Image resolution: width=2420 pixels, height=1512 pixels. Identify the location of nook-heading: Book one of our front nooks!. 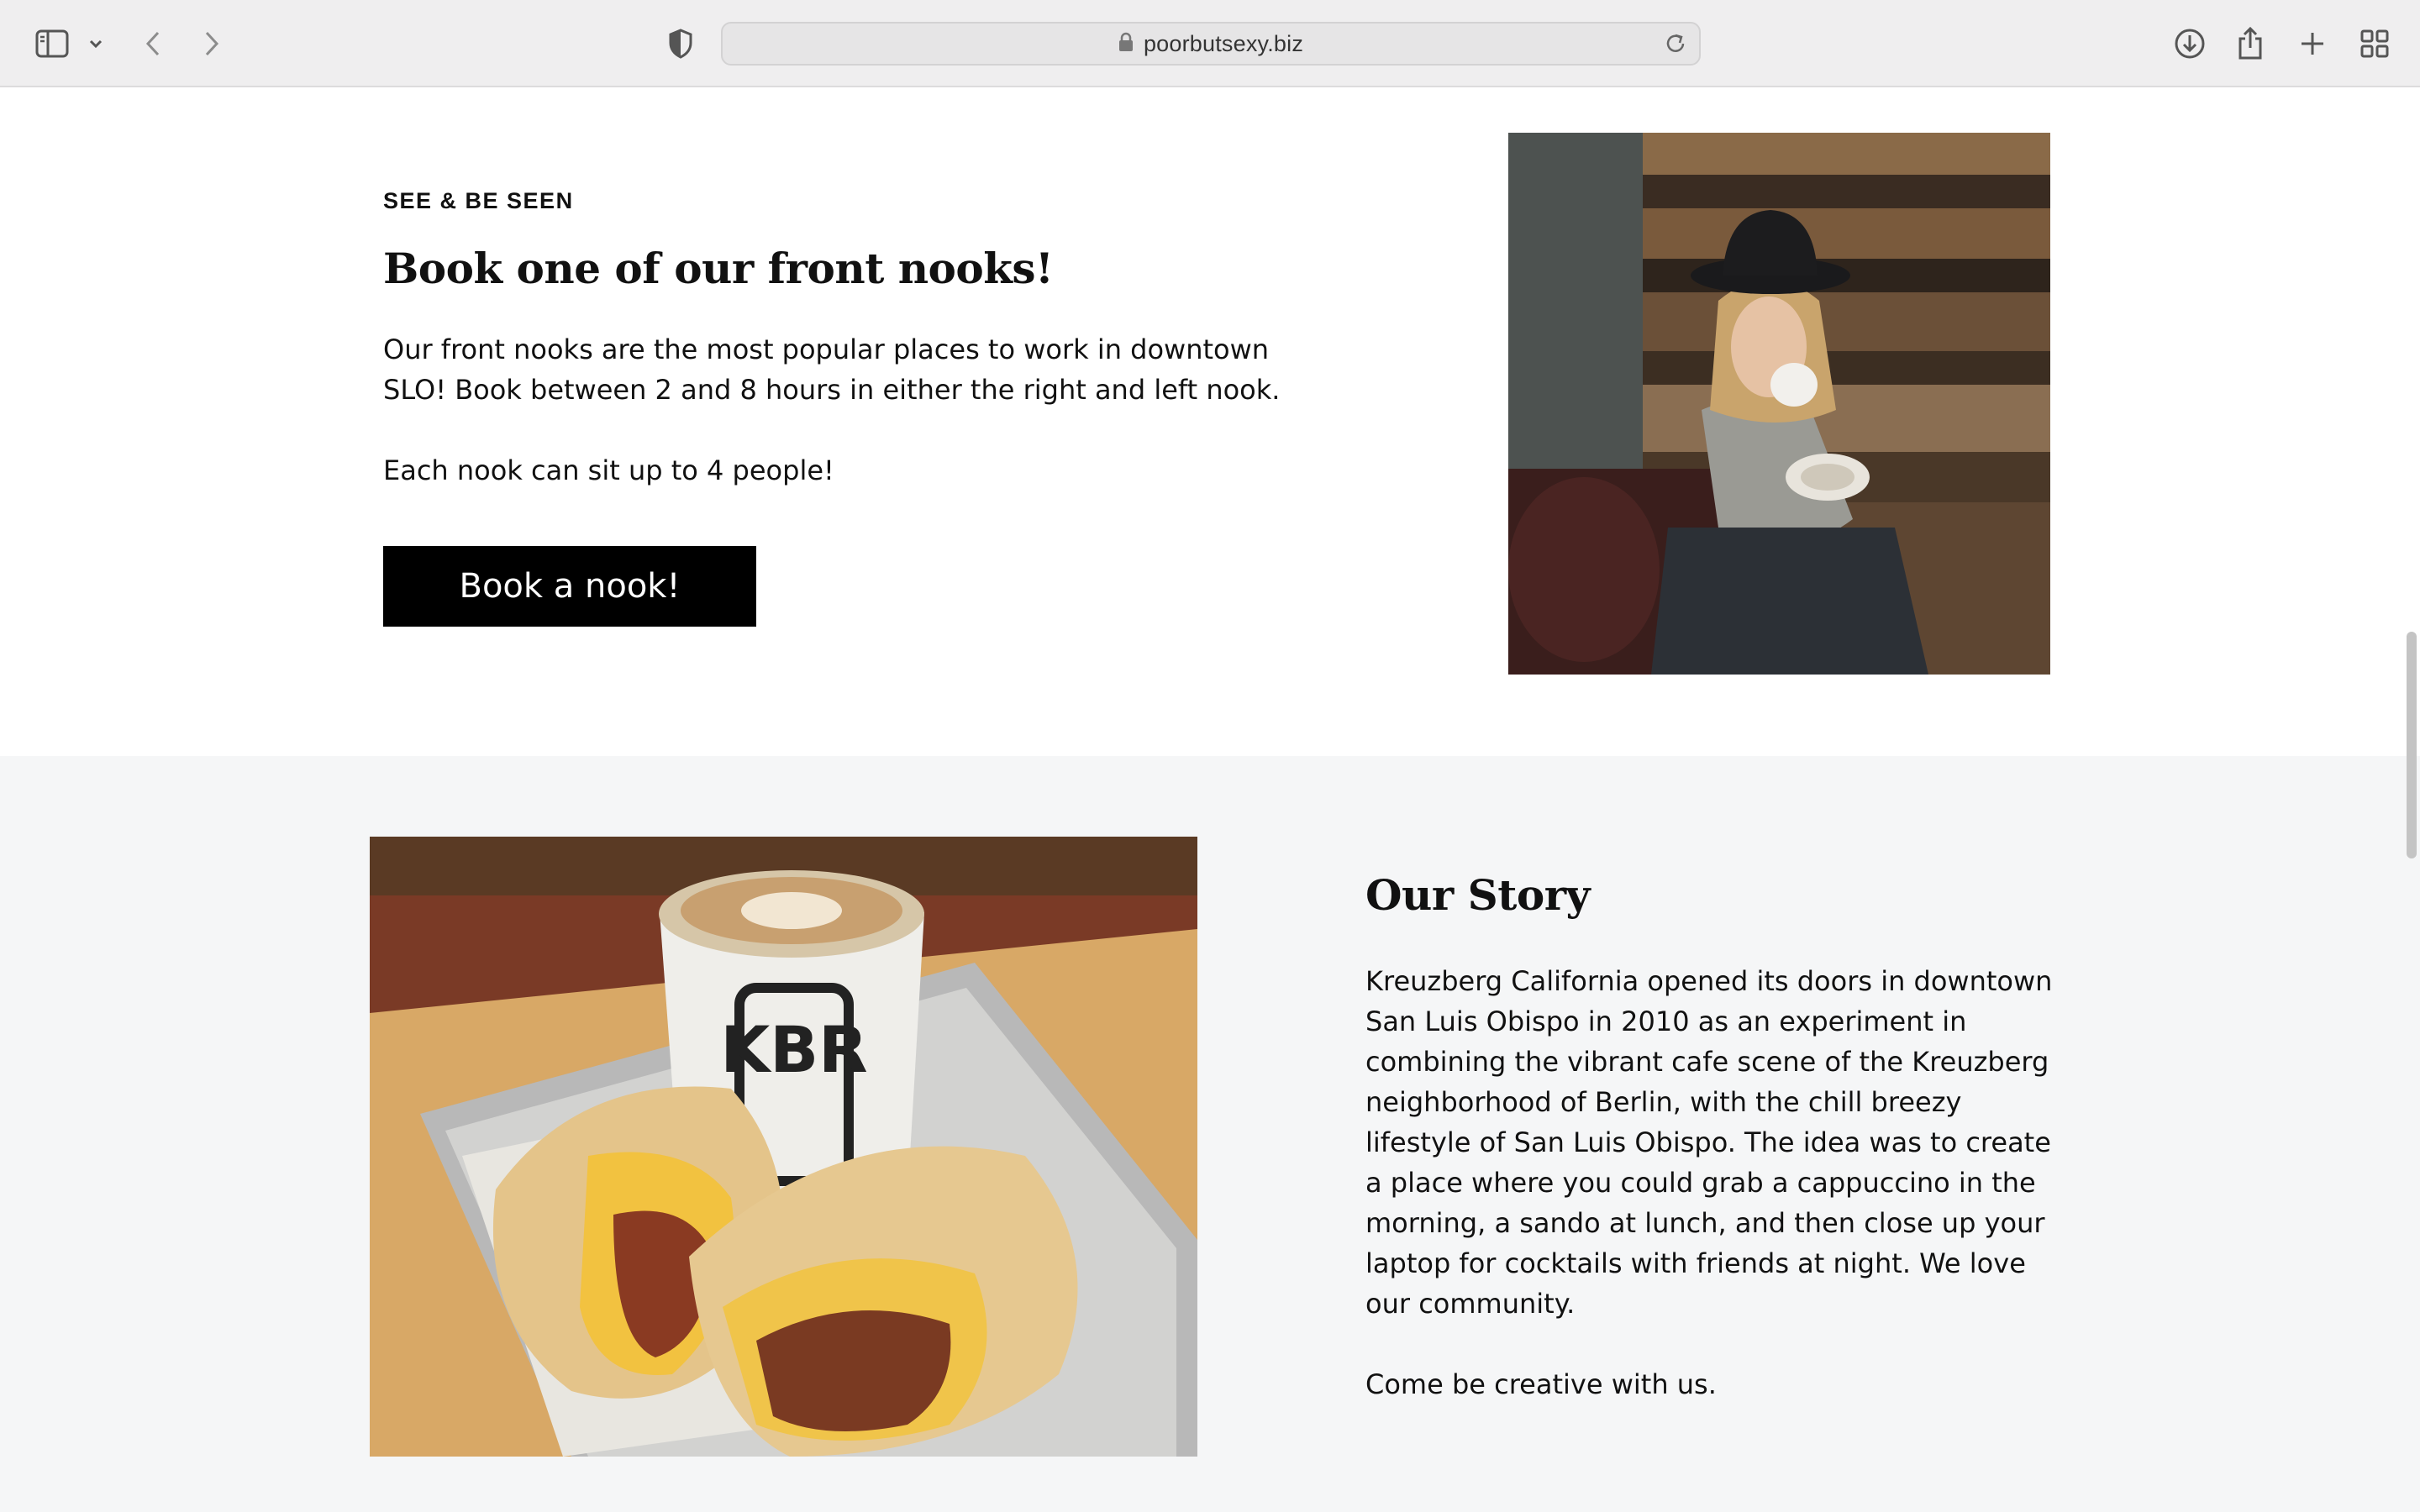
(719, 268).